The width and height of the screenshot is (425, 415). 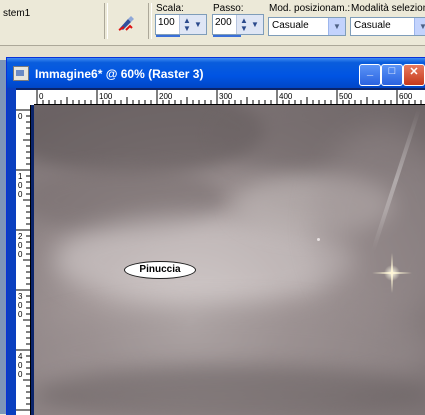 I want to click on scala-level-bar, so click(x=168, y=36).